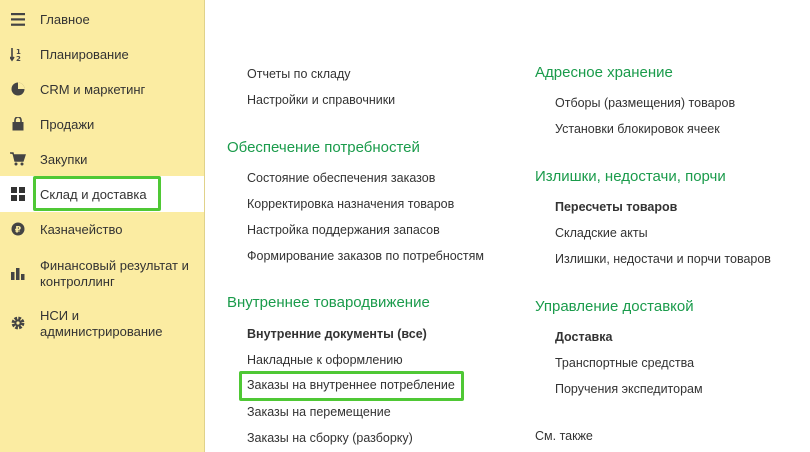  I want to click on svg-text: 2, so click(18, 58).